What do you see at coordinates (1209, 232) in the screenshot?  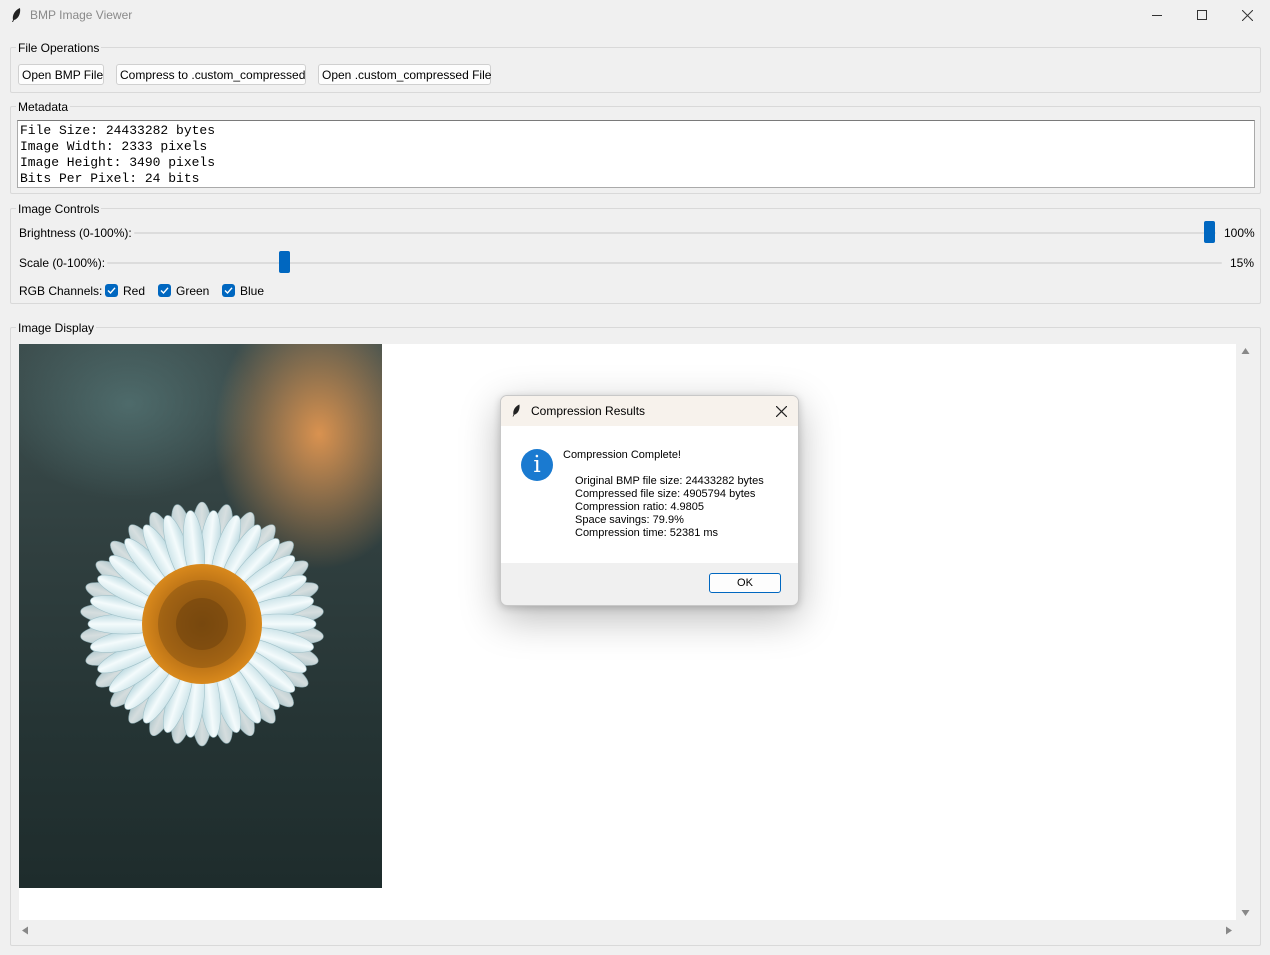 I see `brightness-slider-thumb` at bounding box center [1209, 232].